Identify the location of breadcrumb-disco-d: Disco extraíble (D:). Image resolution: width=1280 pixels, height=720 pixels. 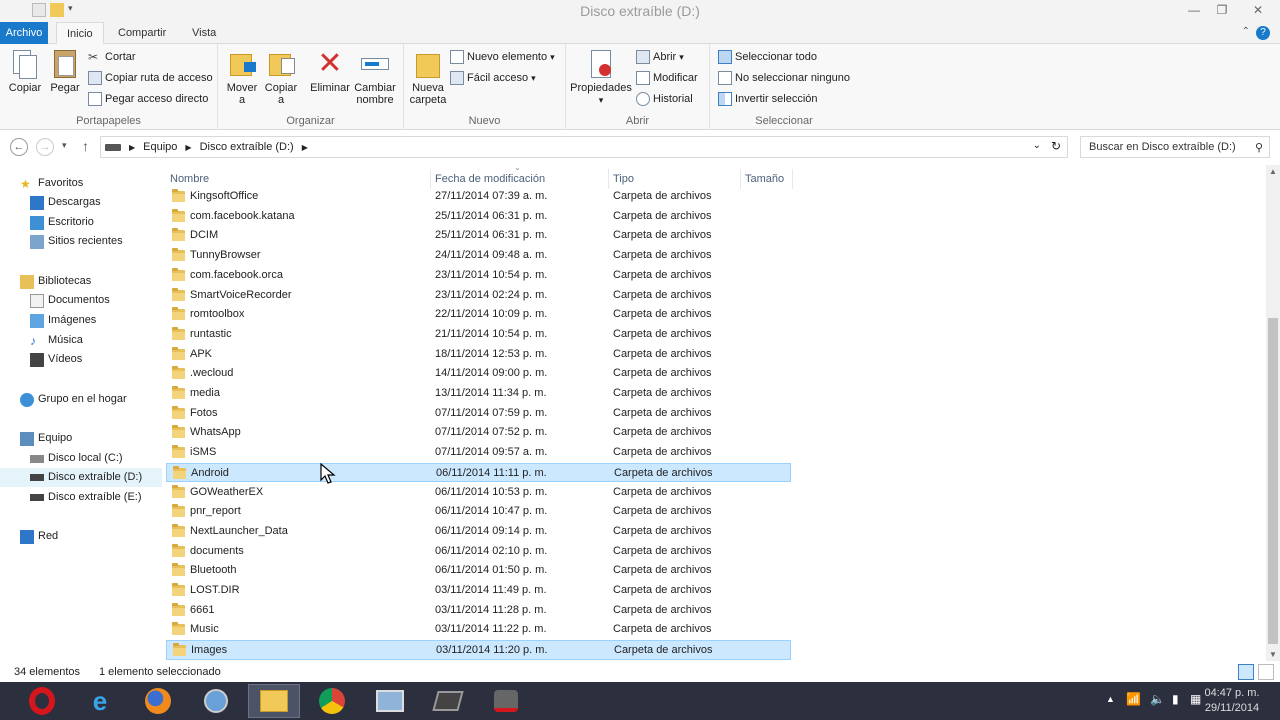
(247, 147).